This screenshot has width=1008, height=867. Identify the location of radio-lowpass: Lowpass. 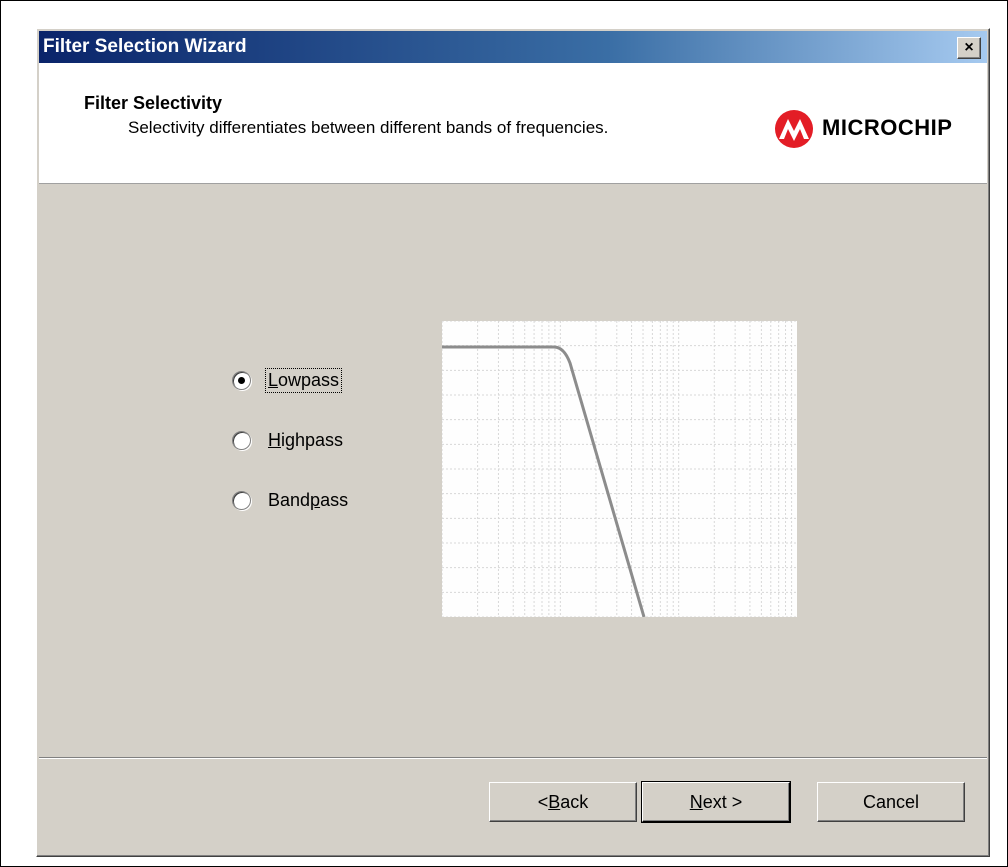
(287, 380).